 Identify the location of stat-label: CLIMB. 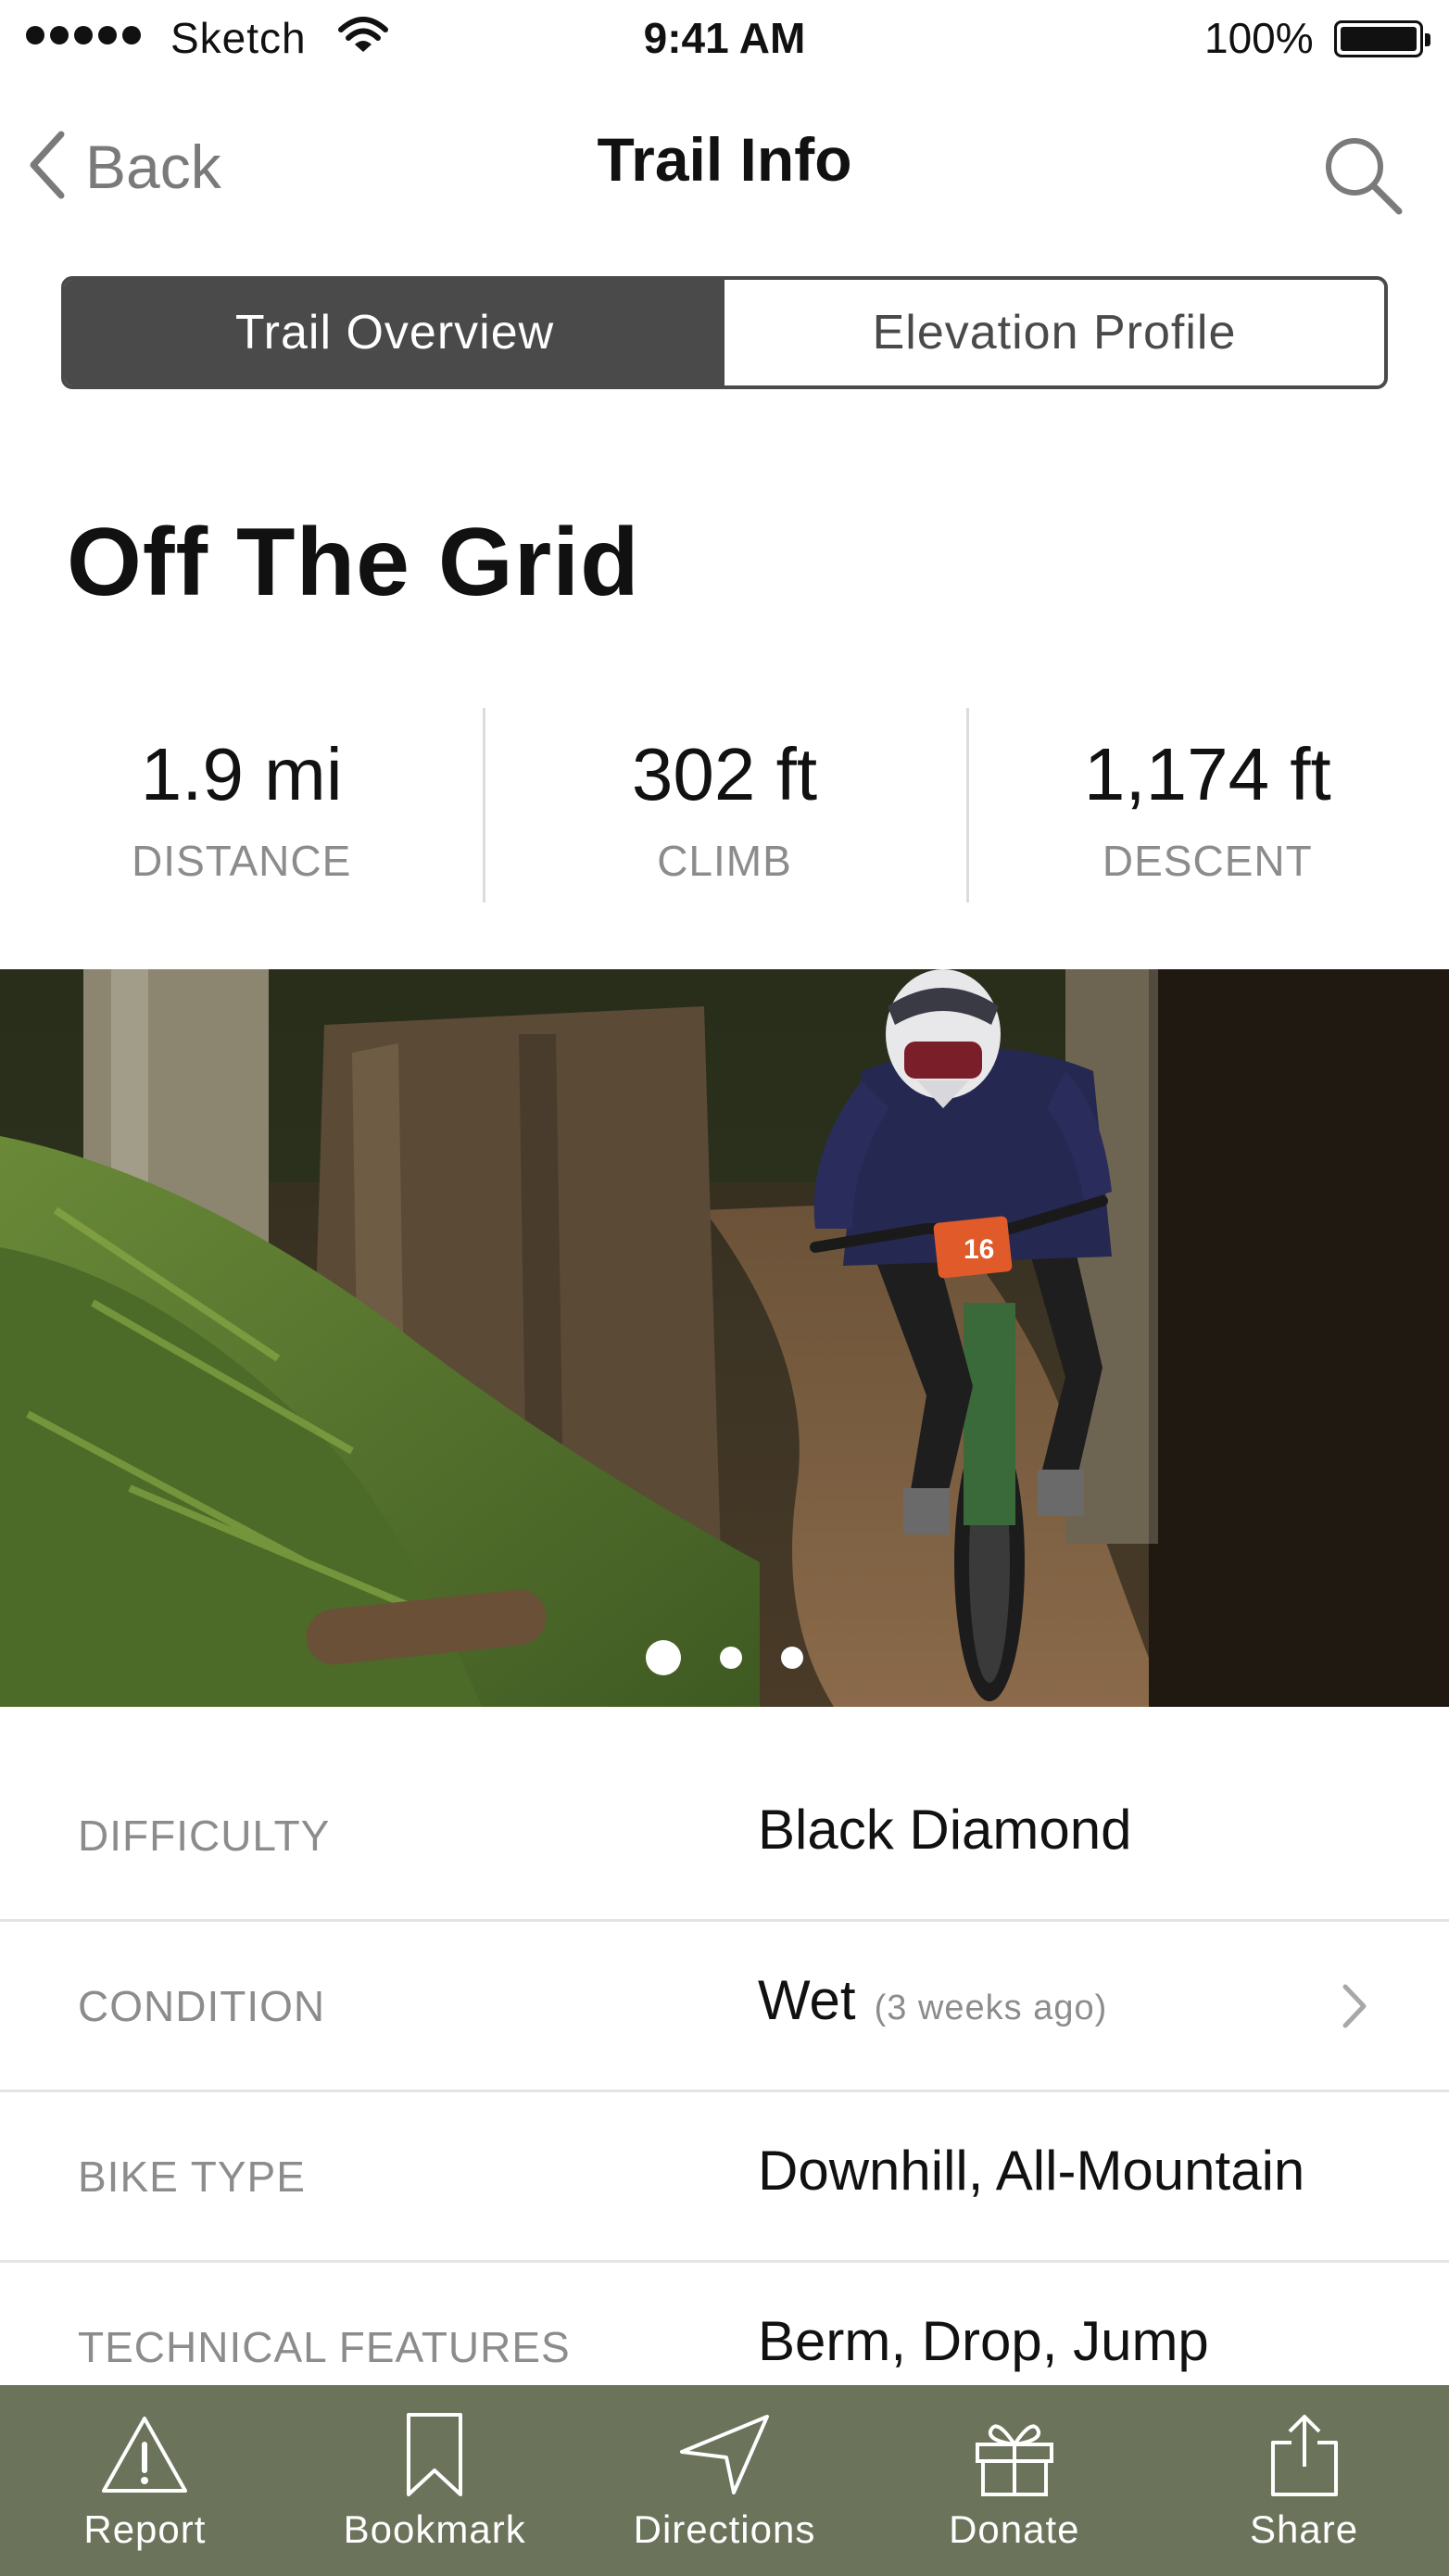
(724, 861).